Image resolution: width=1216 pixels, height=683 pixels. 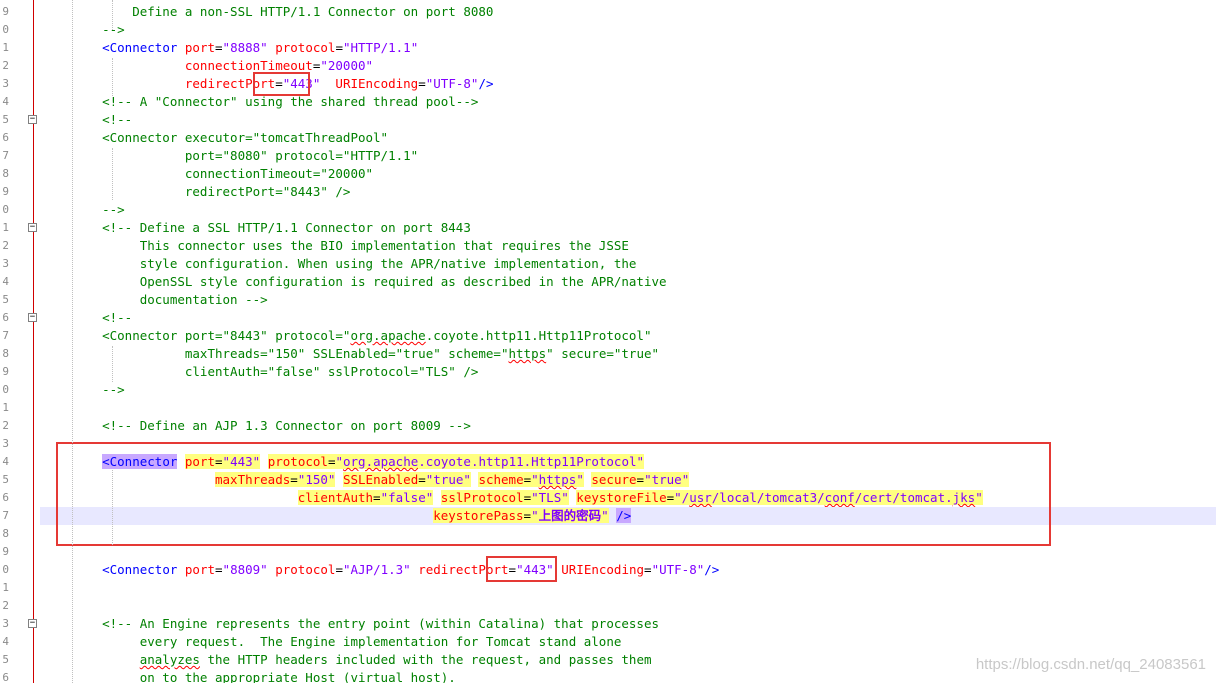 I want to click on code-token: -->, so click(x=98, y=209).